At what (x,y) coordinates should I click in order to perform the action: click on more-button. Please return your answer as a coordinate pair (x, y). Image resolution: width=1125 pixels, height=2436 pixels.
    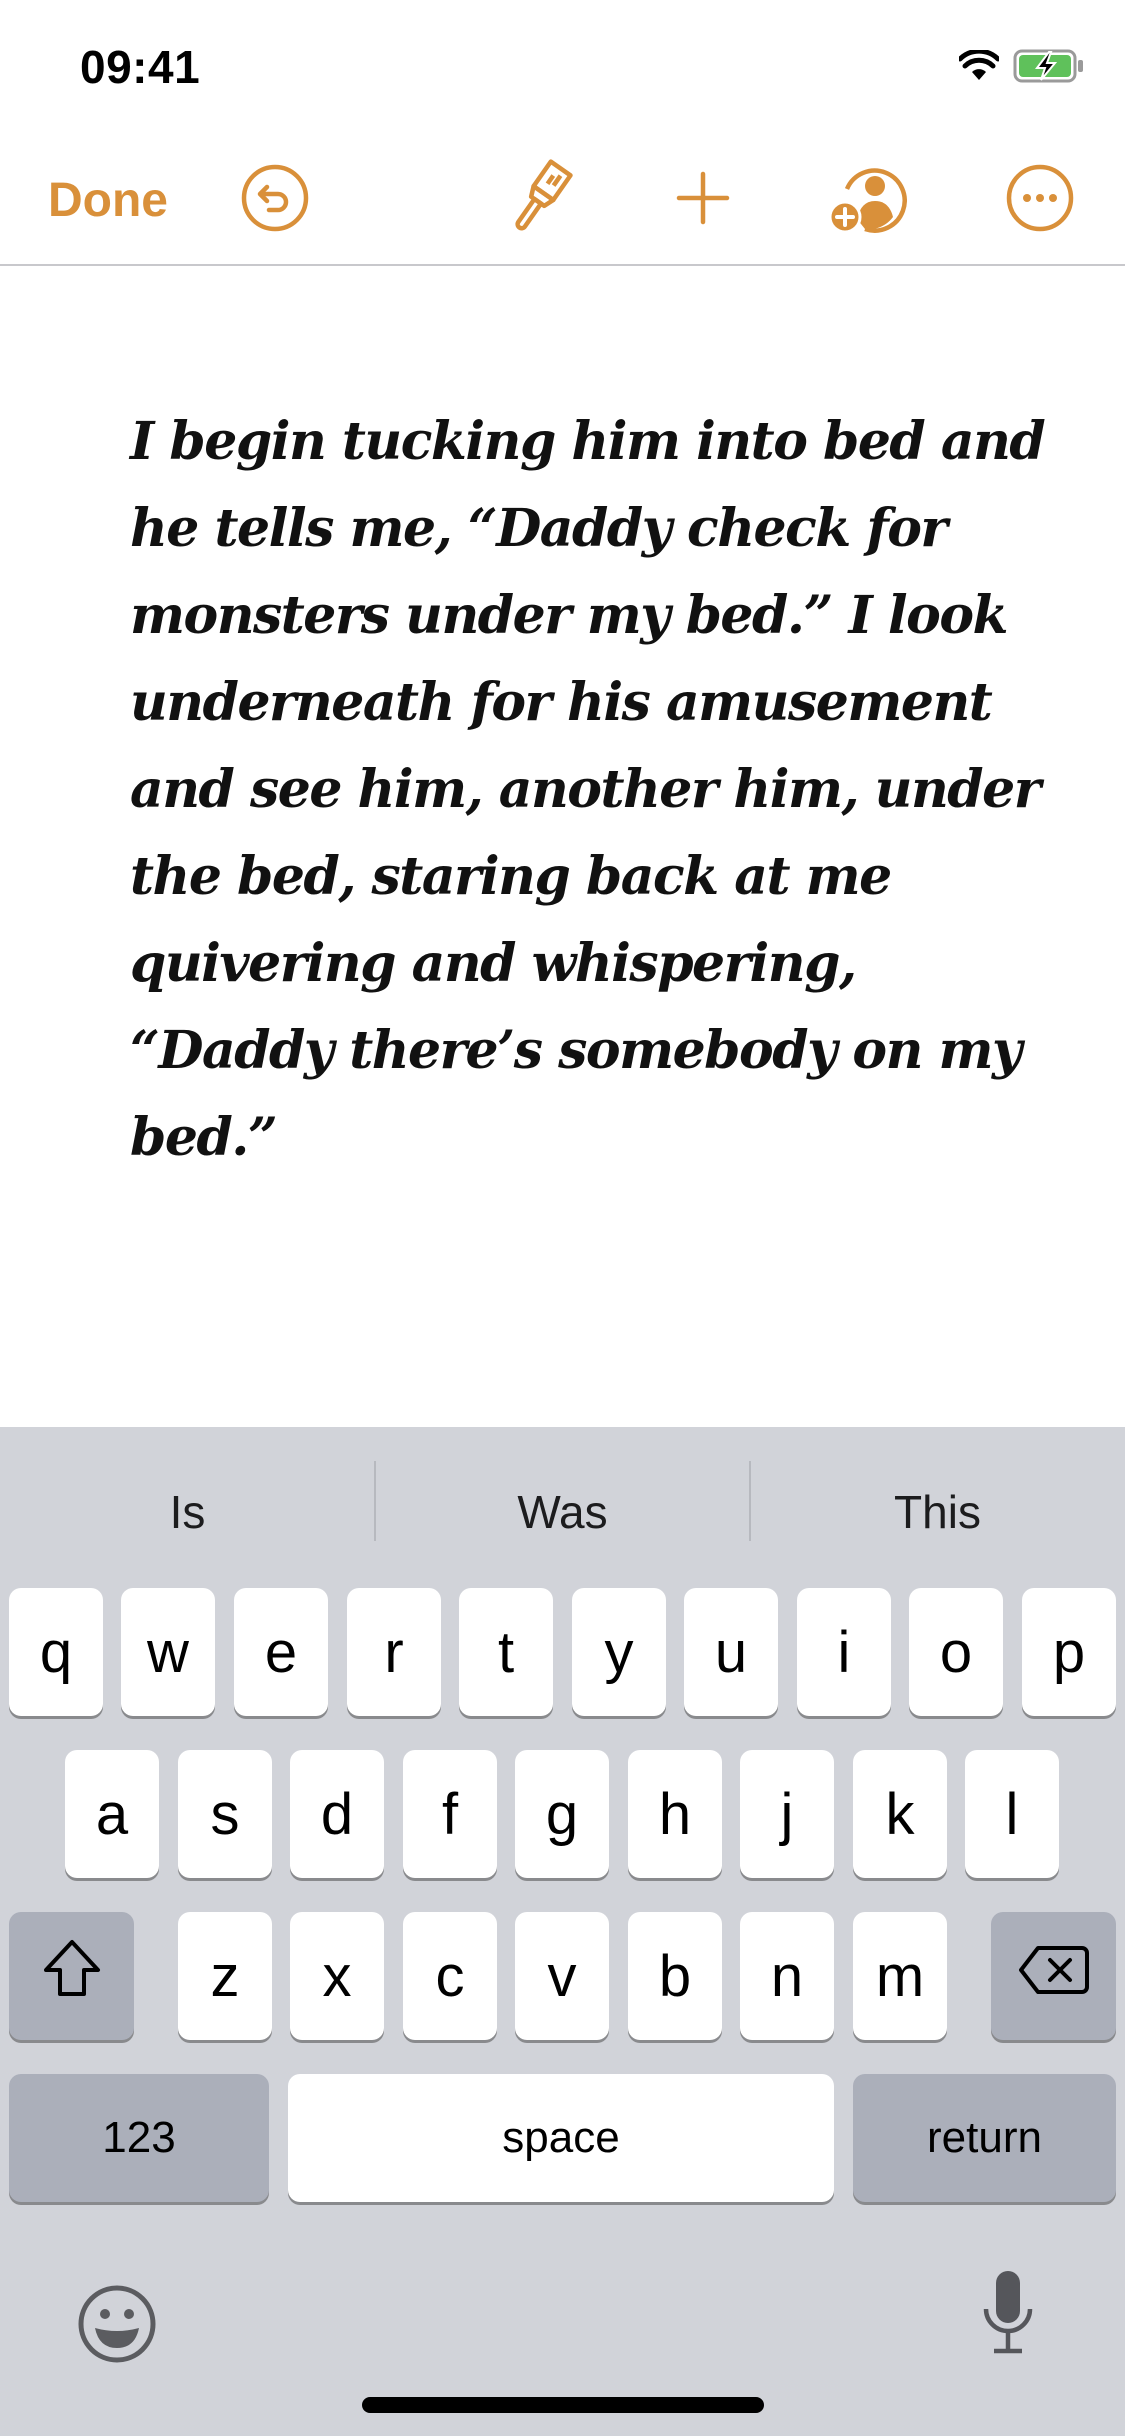
    Looking at the image, I should click on (1040, 200).